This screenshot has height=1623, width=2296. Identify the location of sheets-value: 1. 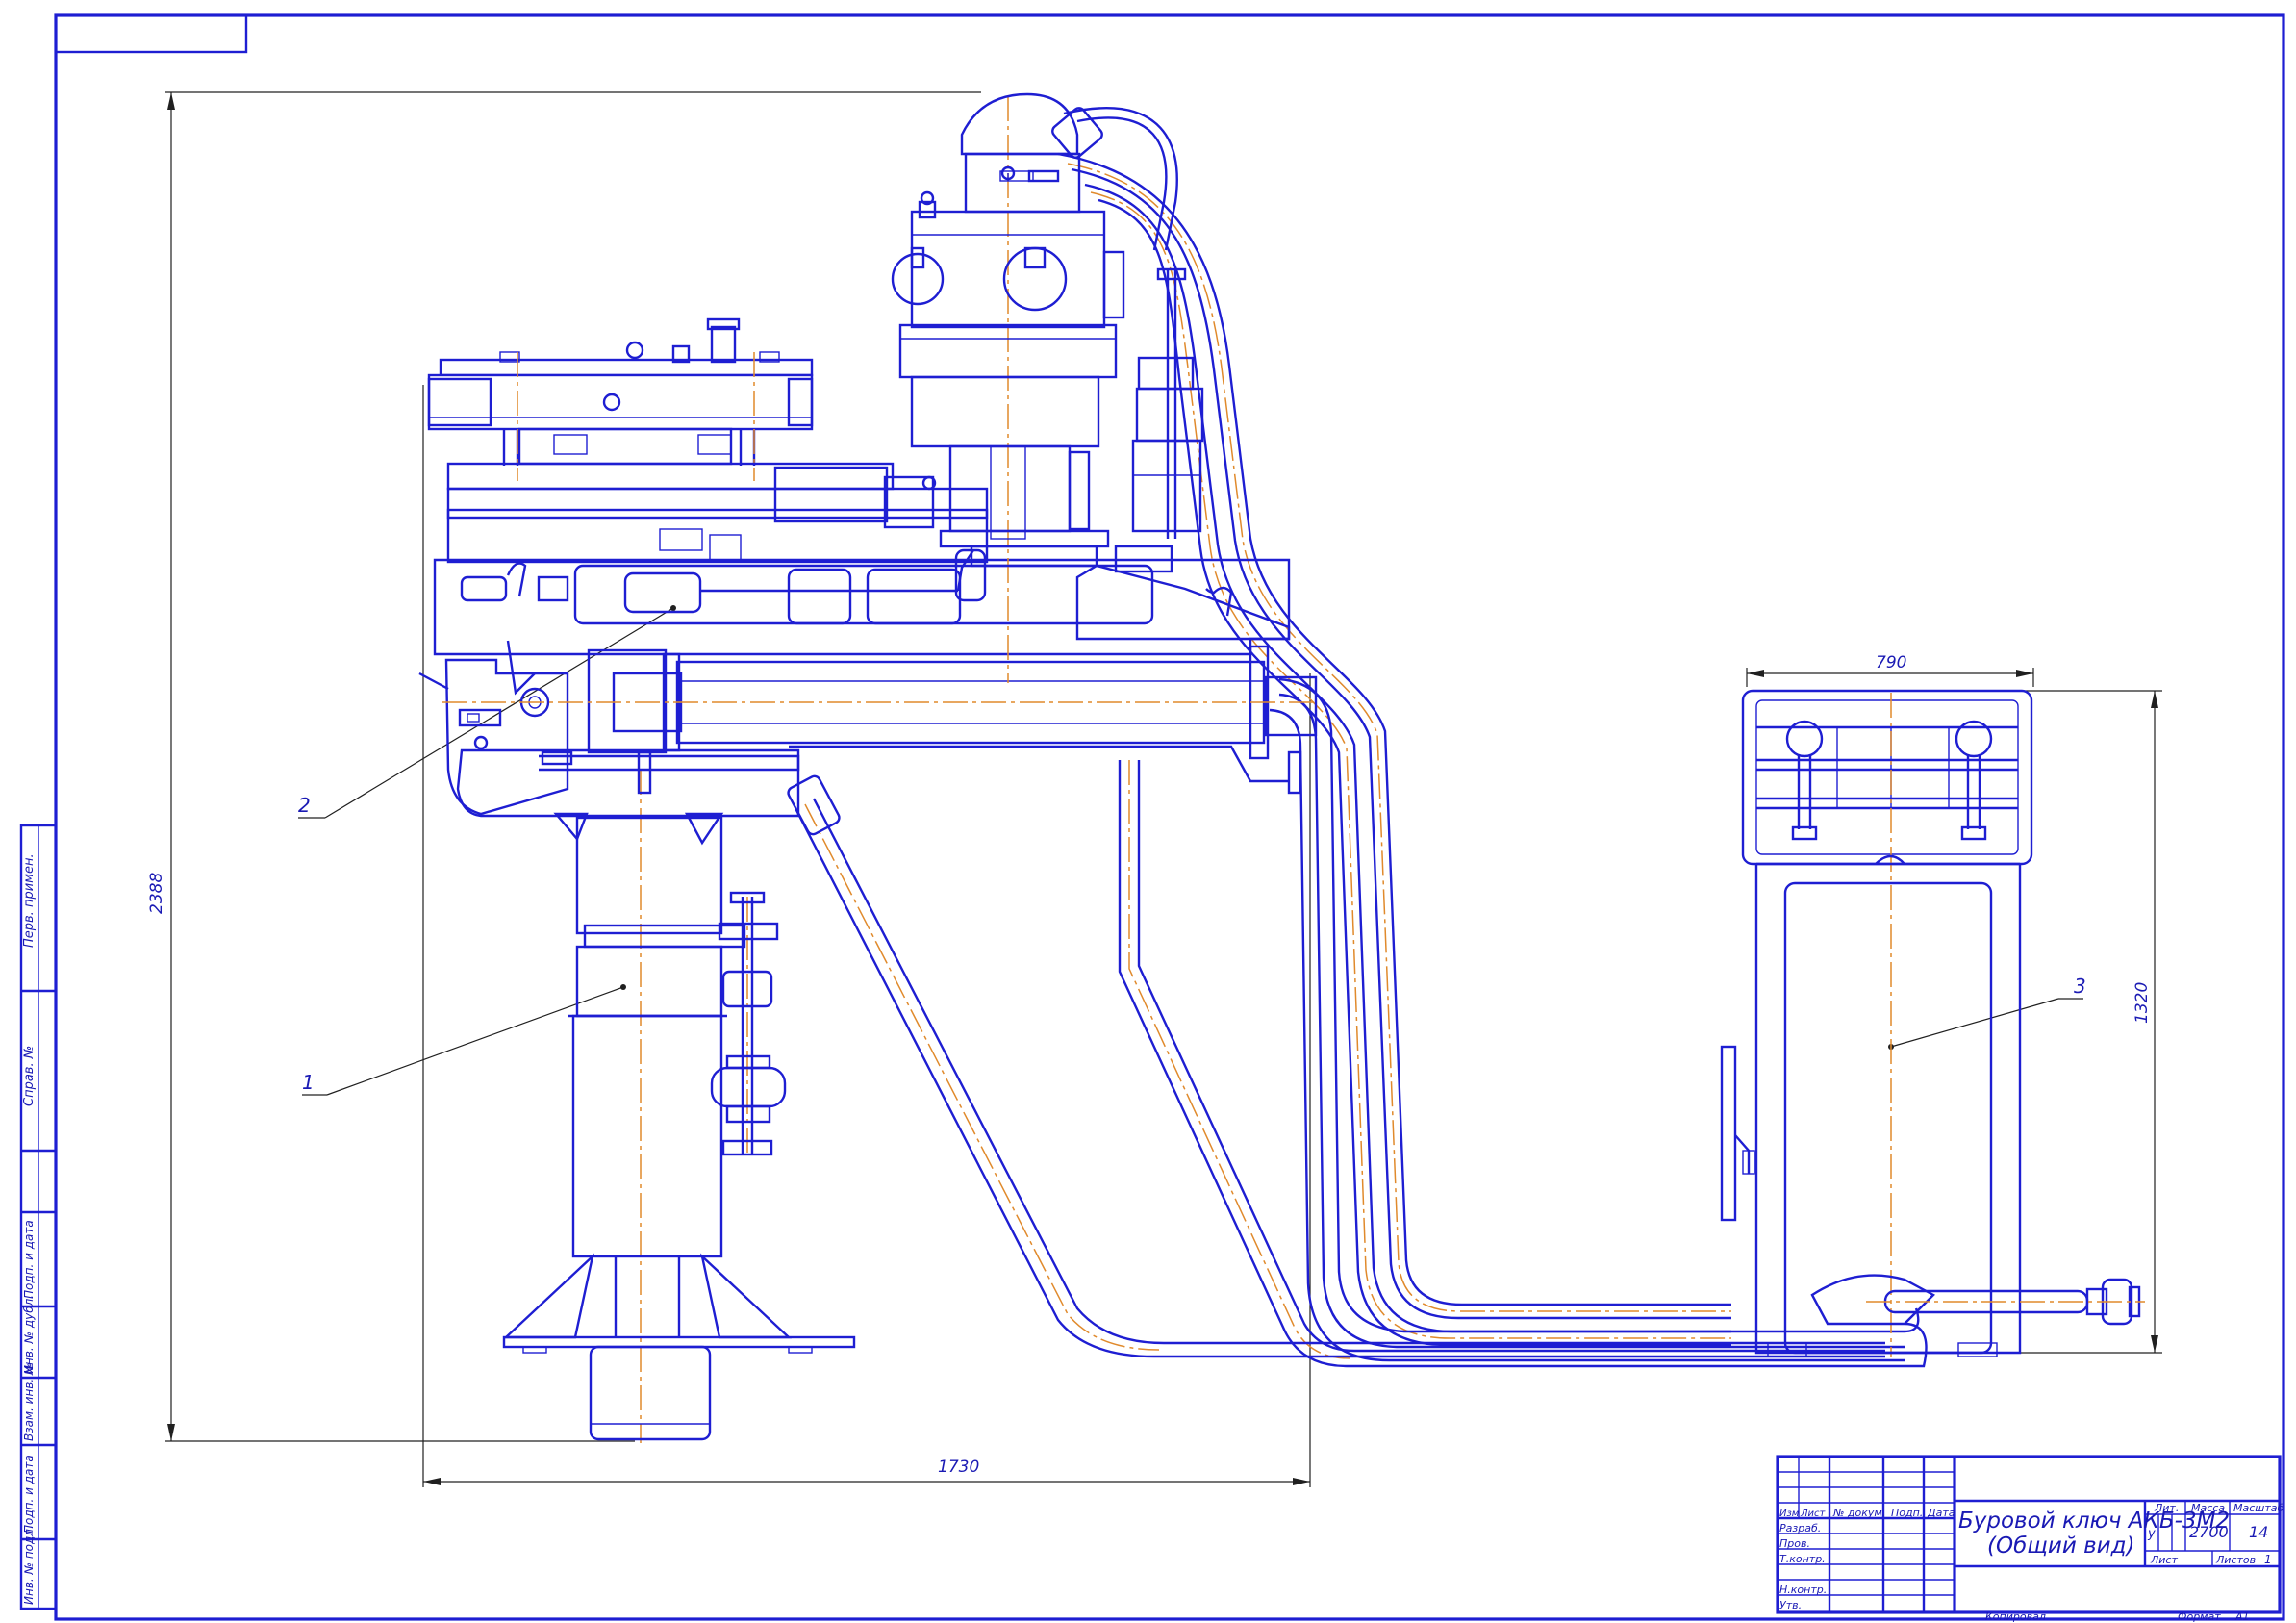
(2268, 1559).